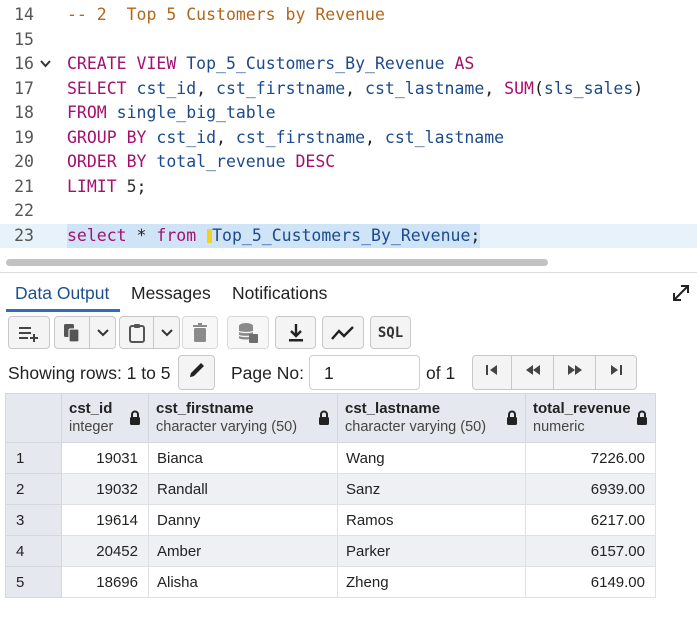 This screenshot has width=697, height=627. I want to click on copy-button, so click(72, 332).